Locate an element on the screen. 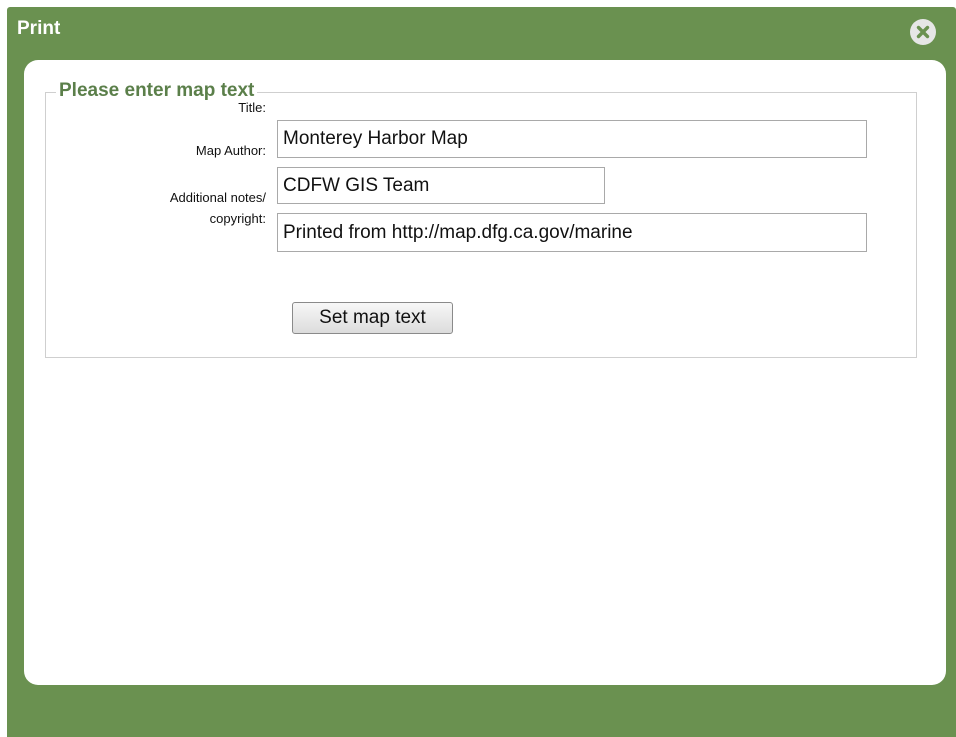 Image resolution: width=956 pixels, height=737 pixels. notes-label-line2: copyright: is located at coordinates (237, 218).